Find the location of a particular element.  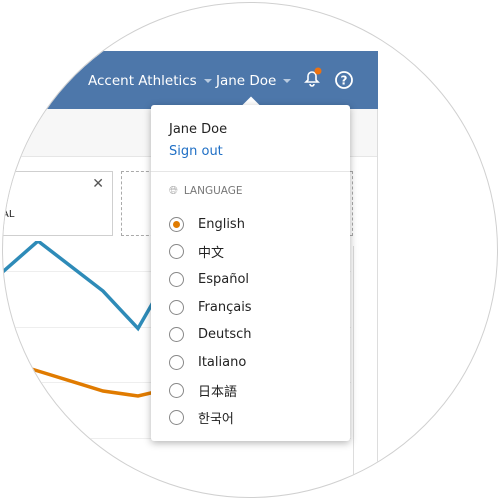

language-option: 中文 is located at coordinates (196, 252).